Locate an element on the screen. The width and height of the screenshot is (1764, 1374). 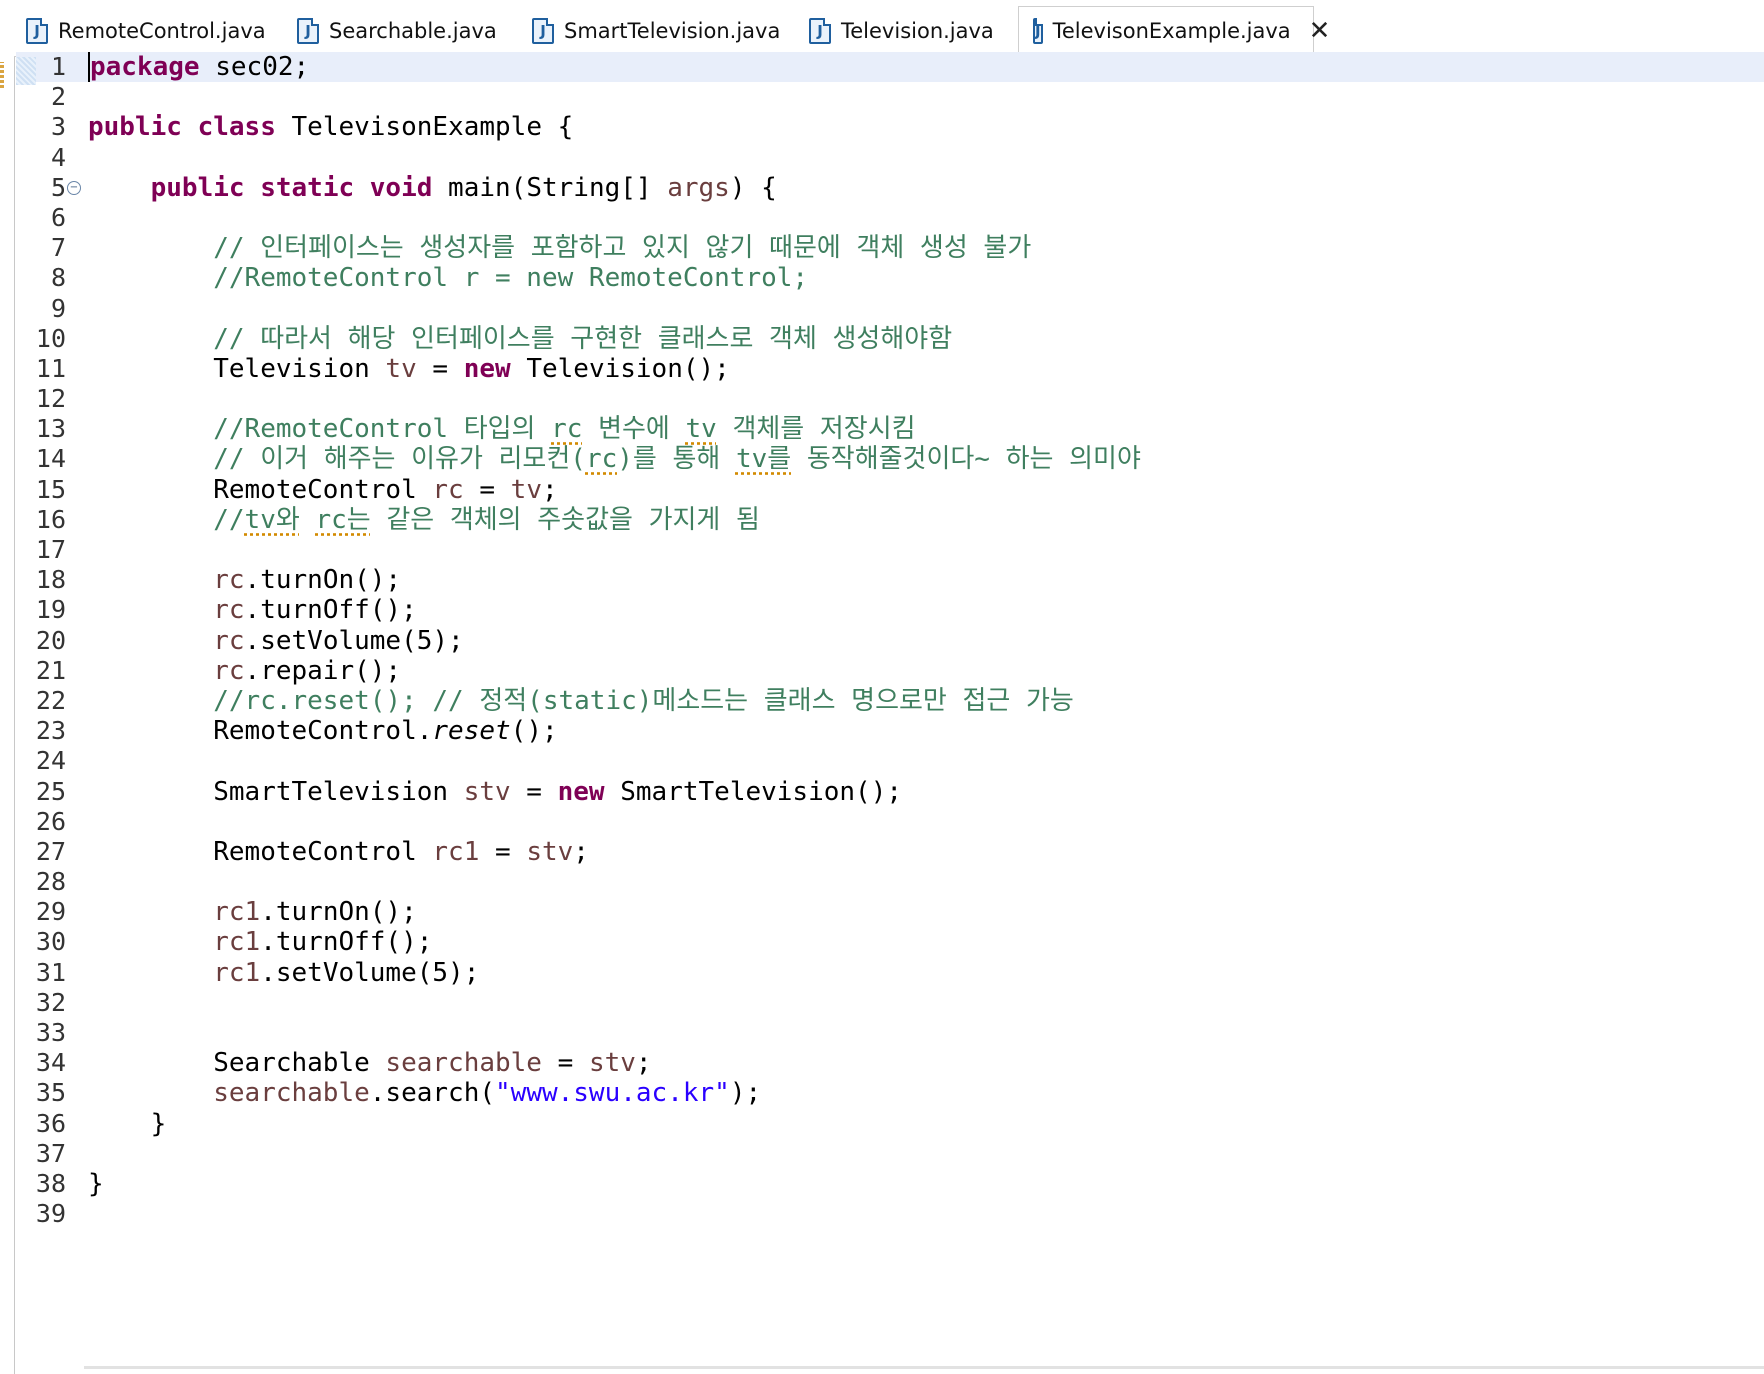
code-line: 27 RemoteControl rc1 = stv; is located at coordinates (312, 851).